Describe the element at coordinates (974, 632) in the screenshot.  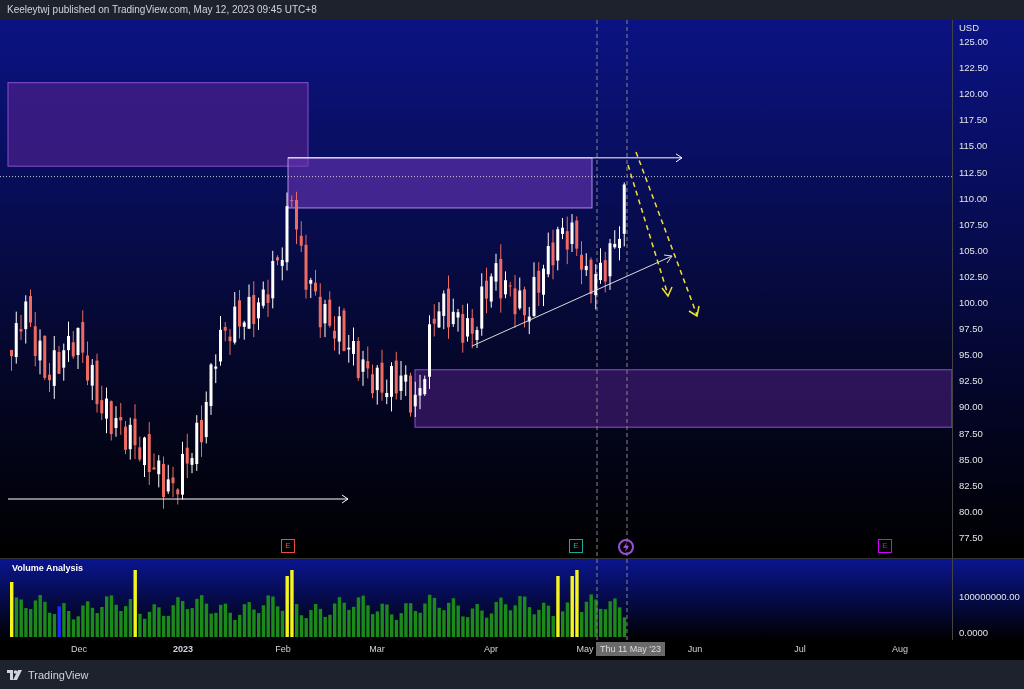
I see `volume-tick: 0.0000` at that location.